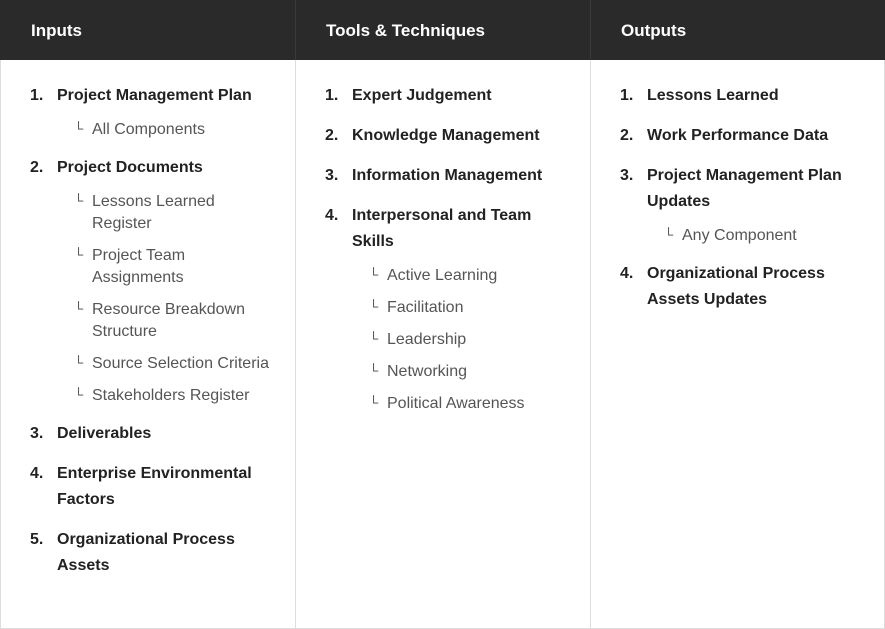 The width and height of the screenshot is (885, 629). What do you see at coordinates (737, 30) in the screenshot?
I see `column-header: Outputs` at bounding box center [737, 30].